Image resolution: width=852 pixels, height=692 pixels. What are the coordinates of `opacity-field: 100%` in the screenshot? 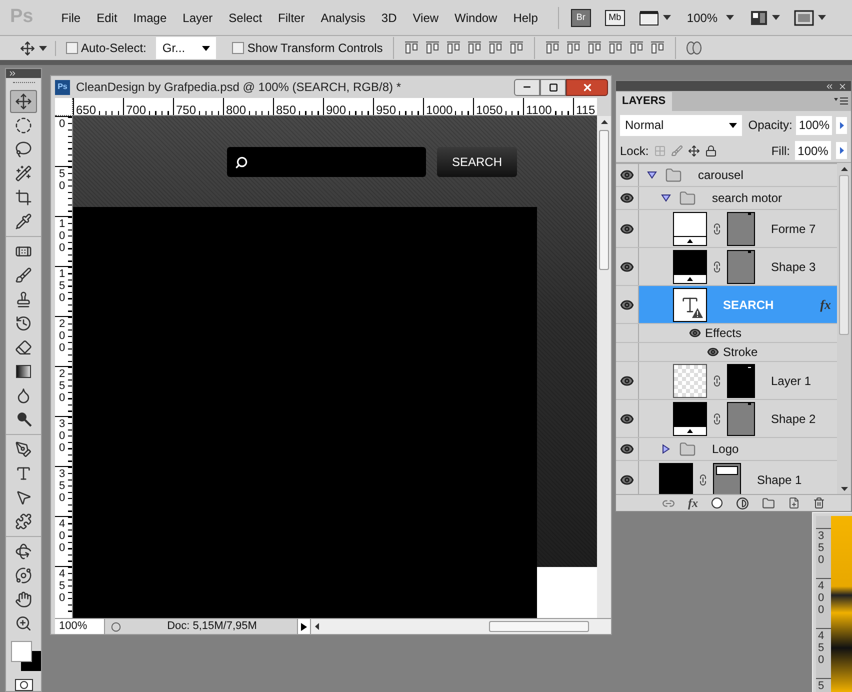 It's located at (814, 125).